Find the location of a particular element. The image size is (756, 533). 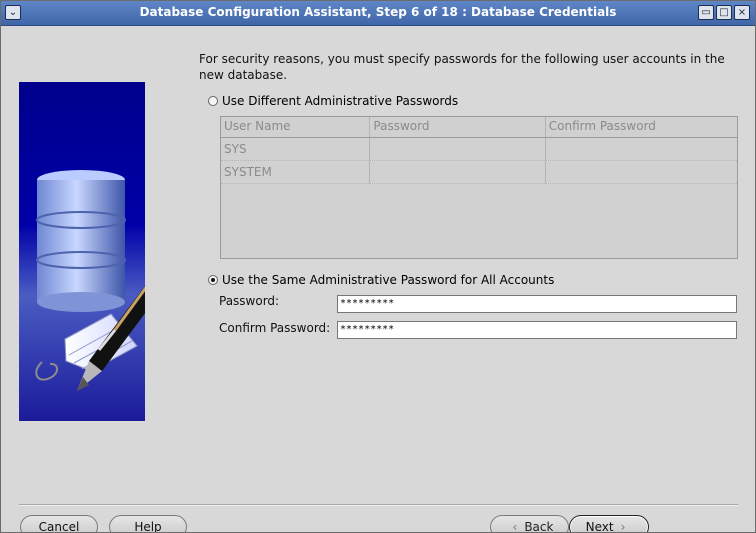

password-field: ********* is located at coordinates (537, 304).